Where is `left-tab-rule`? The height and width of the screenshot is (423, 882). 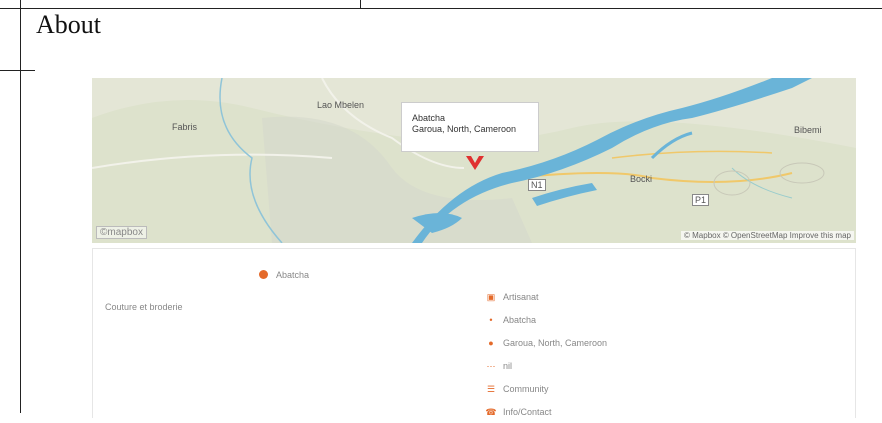
left-tab-rule is located at coordinates (17, 70).